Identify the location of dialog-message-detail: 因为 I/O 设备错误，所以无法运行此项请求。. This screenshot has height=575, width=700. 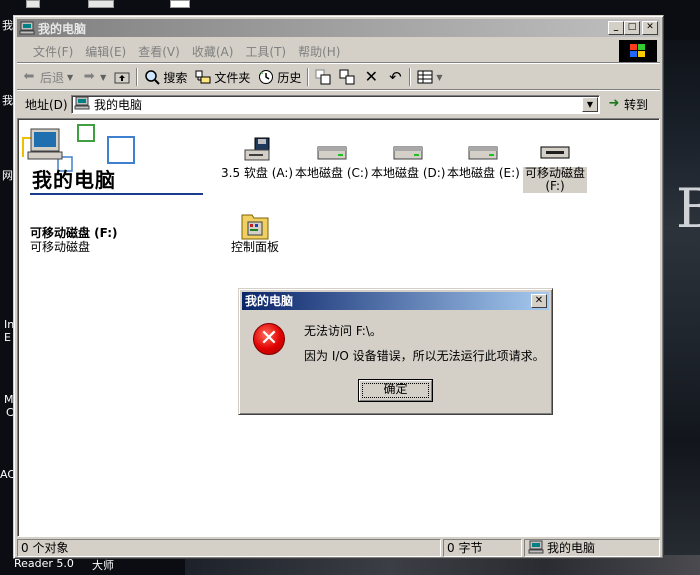
(424, 356).